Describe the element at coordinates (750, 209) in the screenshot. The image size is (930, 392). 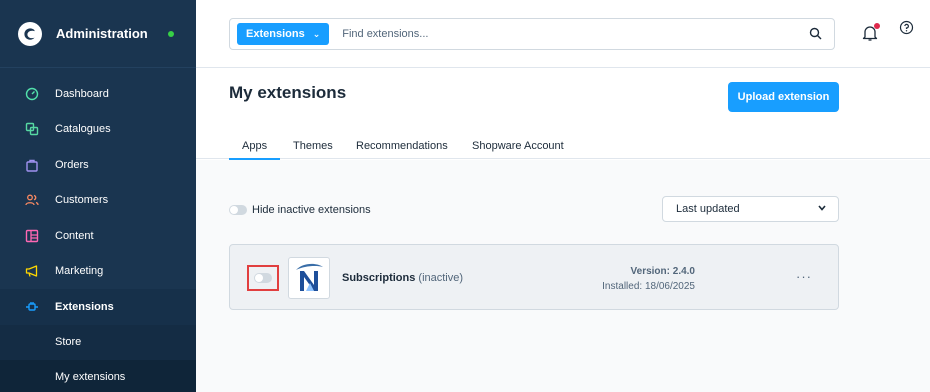
I see `sort-select: Last updated` at that location.